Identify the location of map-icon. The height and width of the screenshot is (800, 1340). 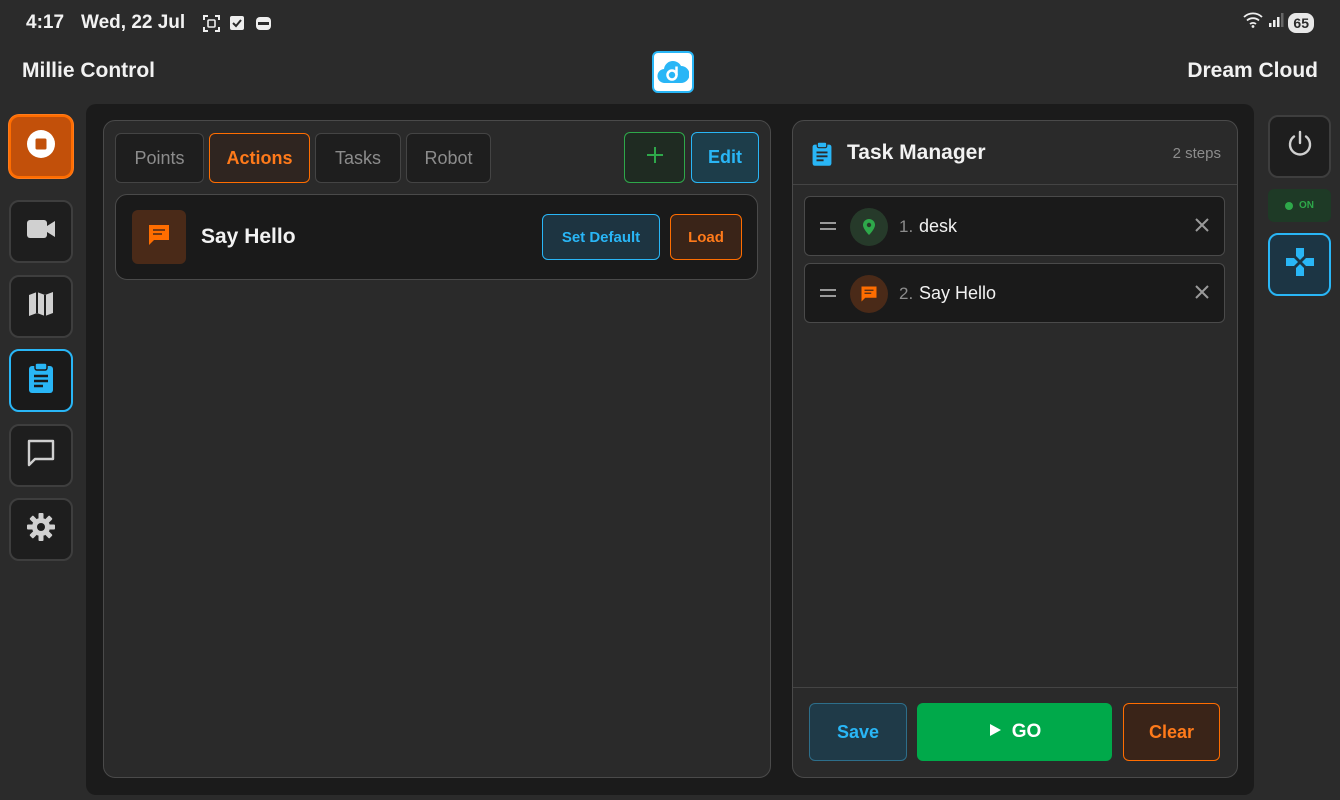
(41, 306).